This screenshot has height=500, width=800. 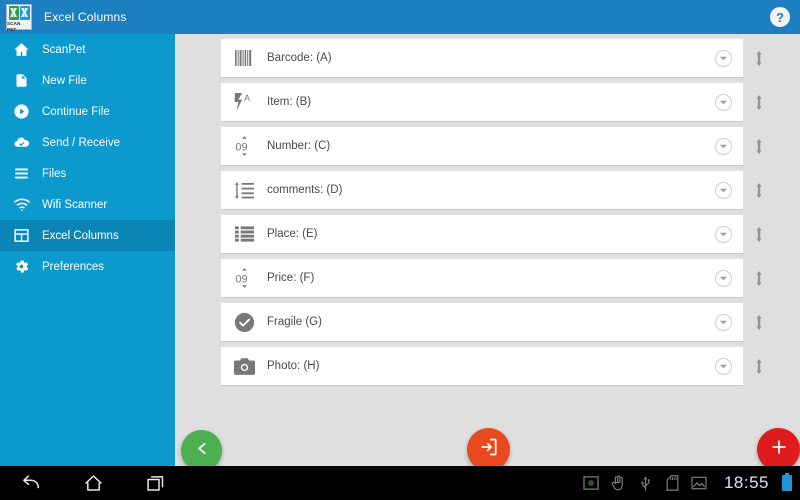 I want to click on title-bar: SCAN PET Excel Columns ?, so click(x=400, y=17).